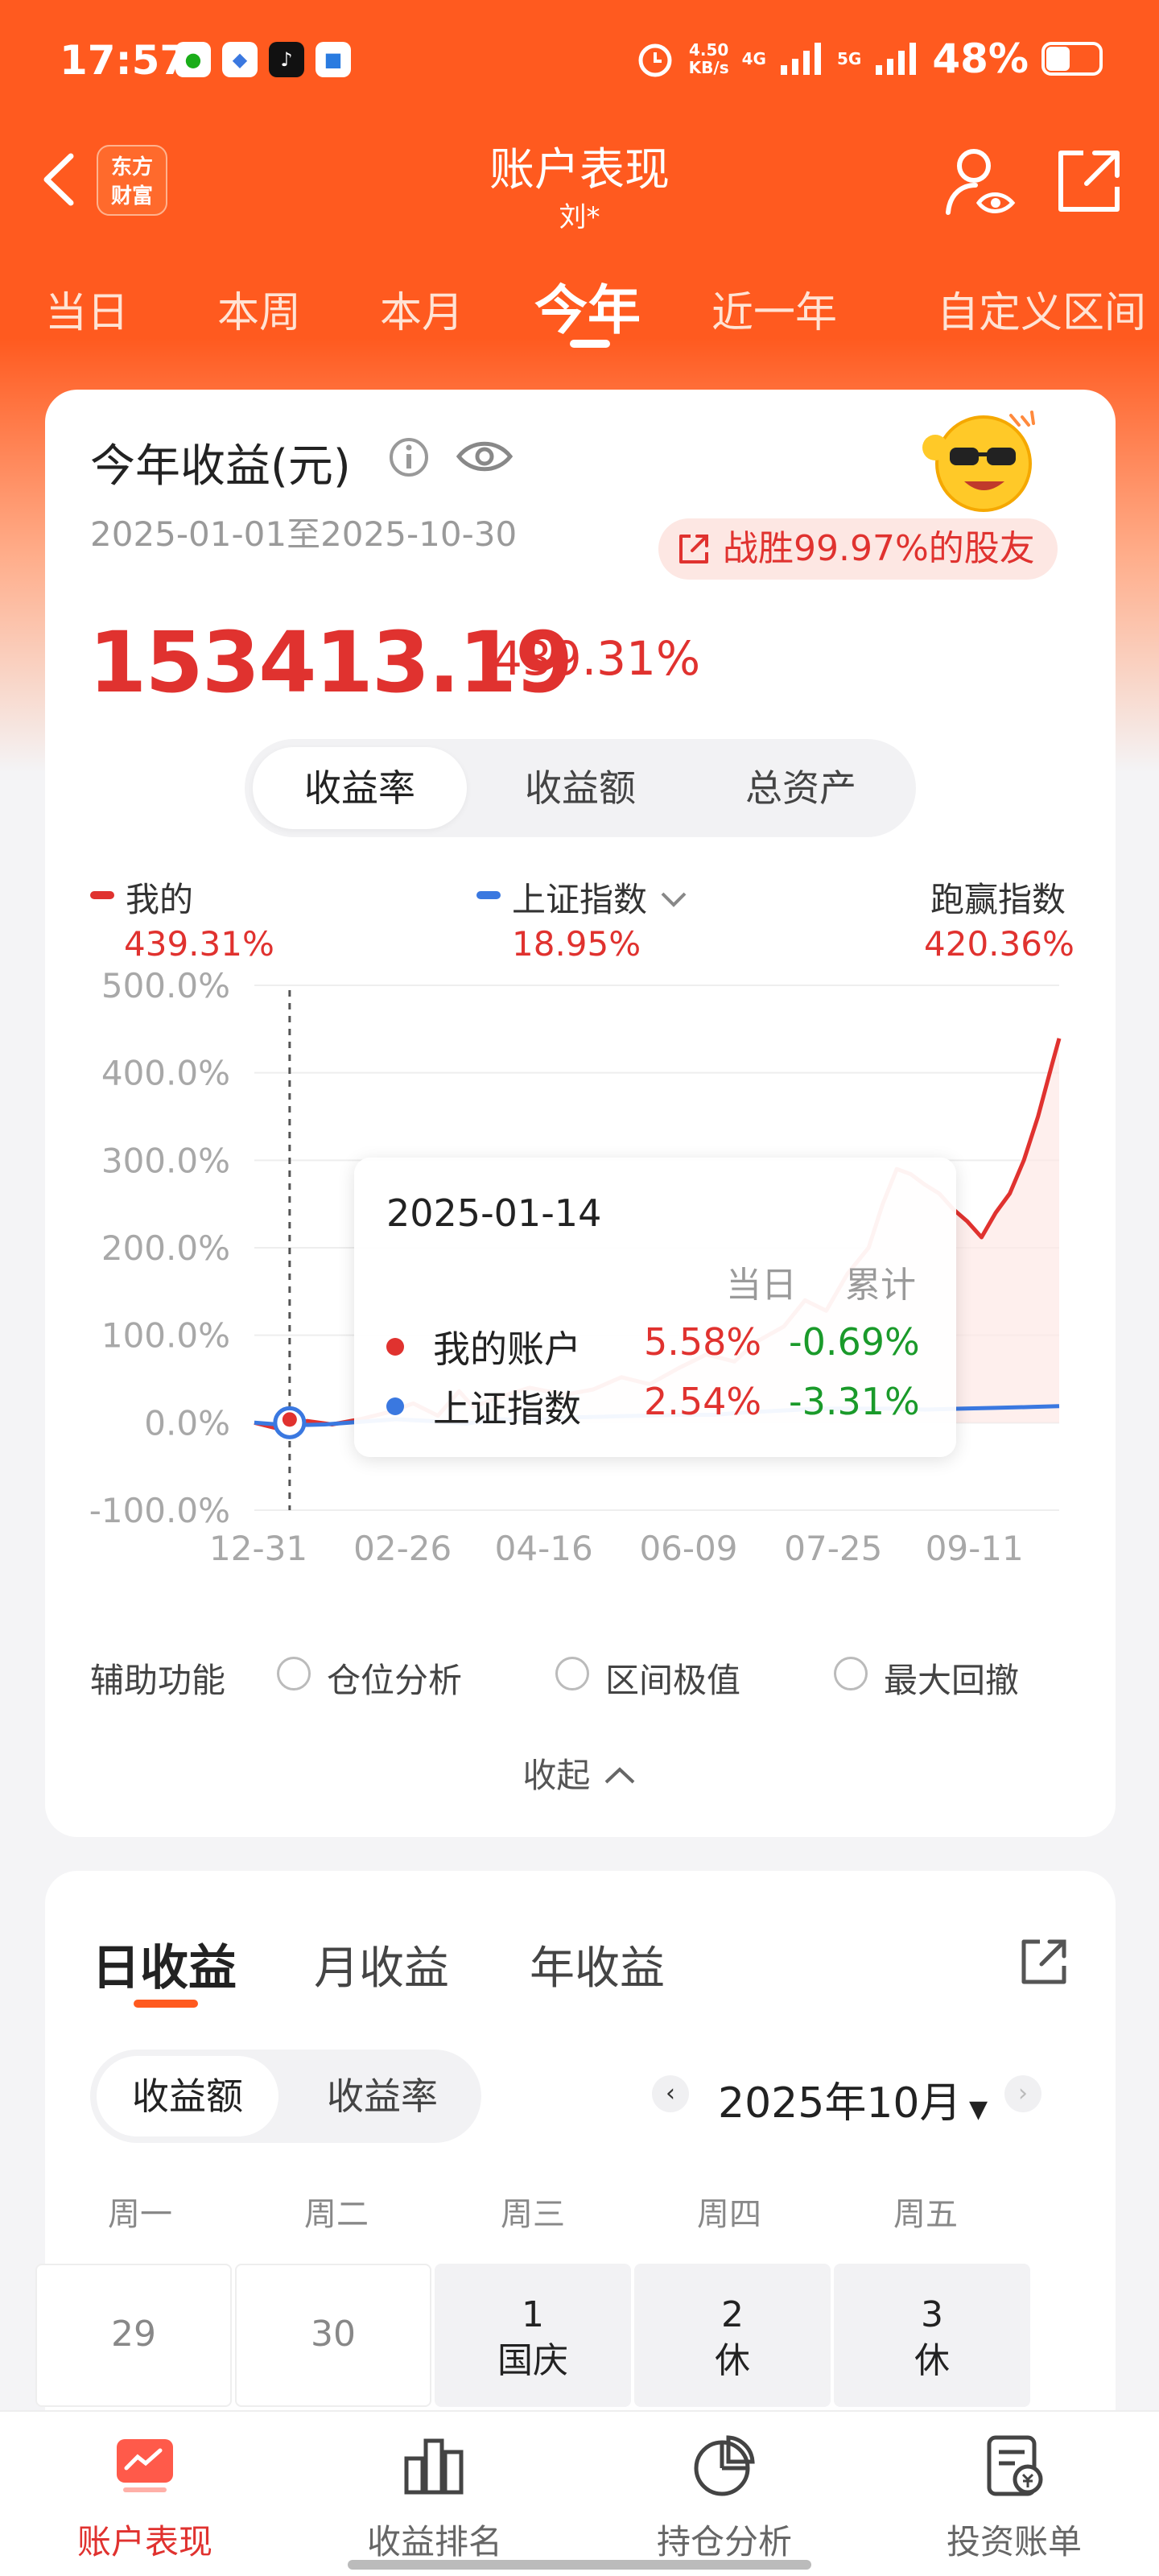  I want to click on chevron-down-icon, so click(674, 899).